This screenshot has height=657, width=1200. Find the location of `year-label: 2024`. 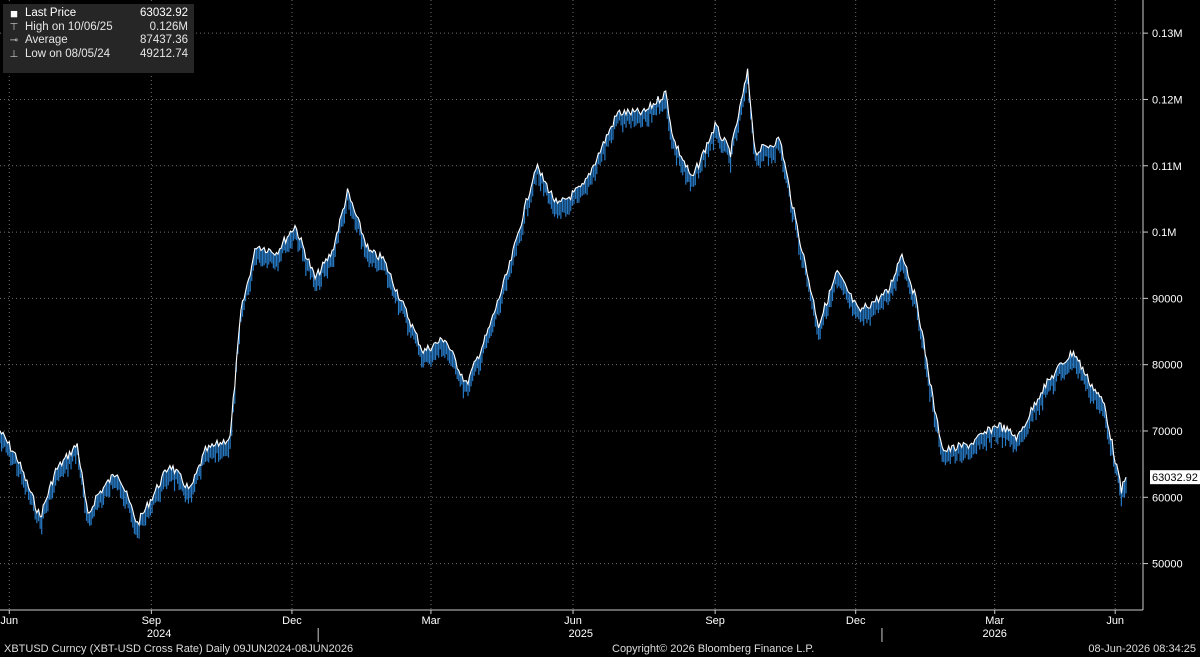

year-label: 2024 is located at coordinates (159, 634).